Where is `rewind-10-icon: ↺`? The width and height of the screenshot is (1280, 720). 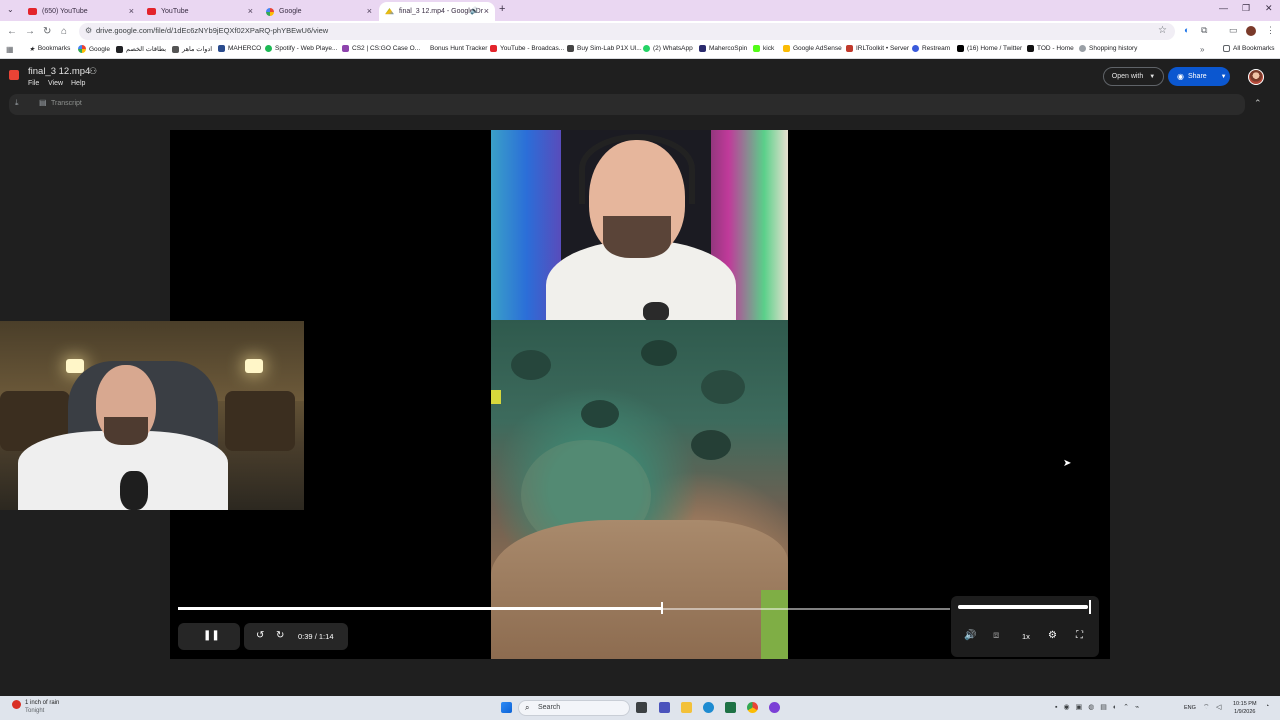
rewind-10-icon: ↺ is located at coordinates (260, 635).